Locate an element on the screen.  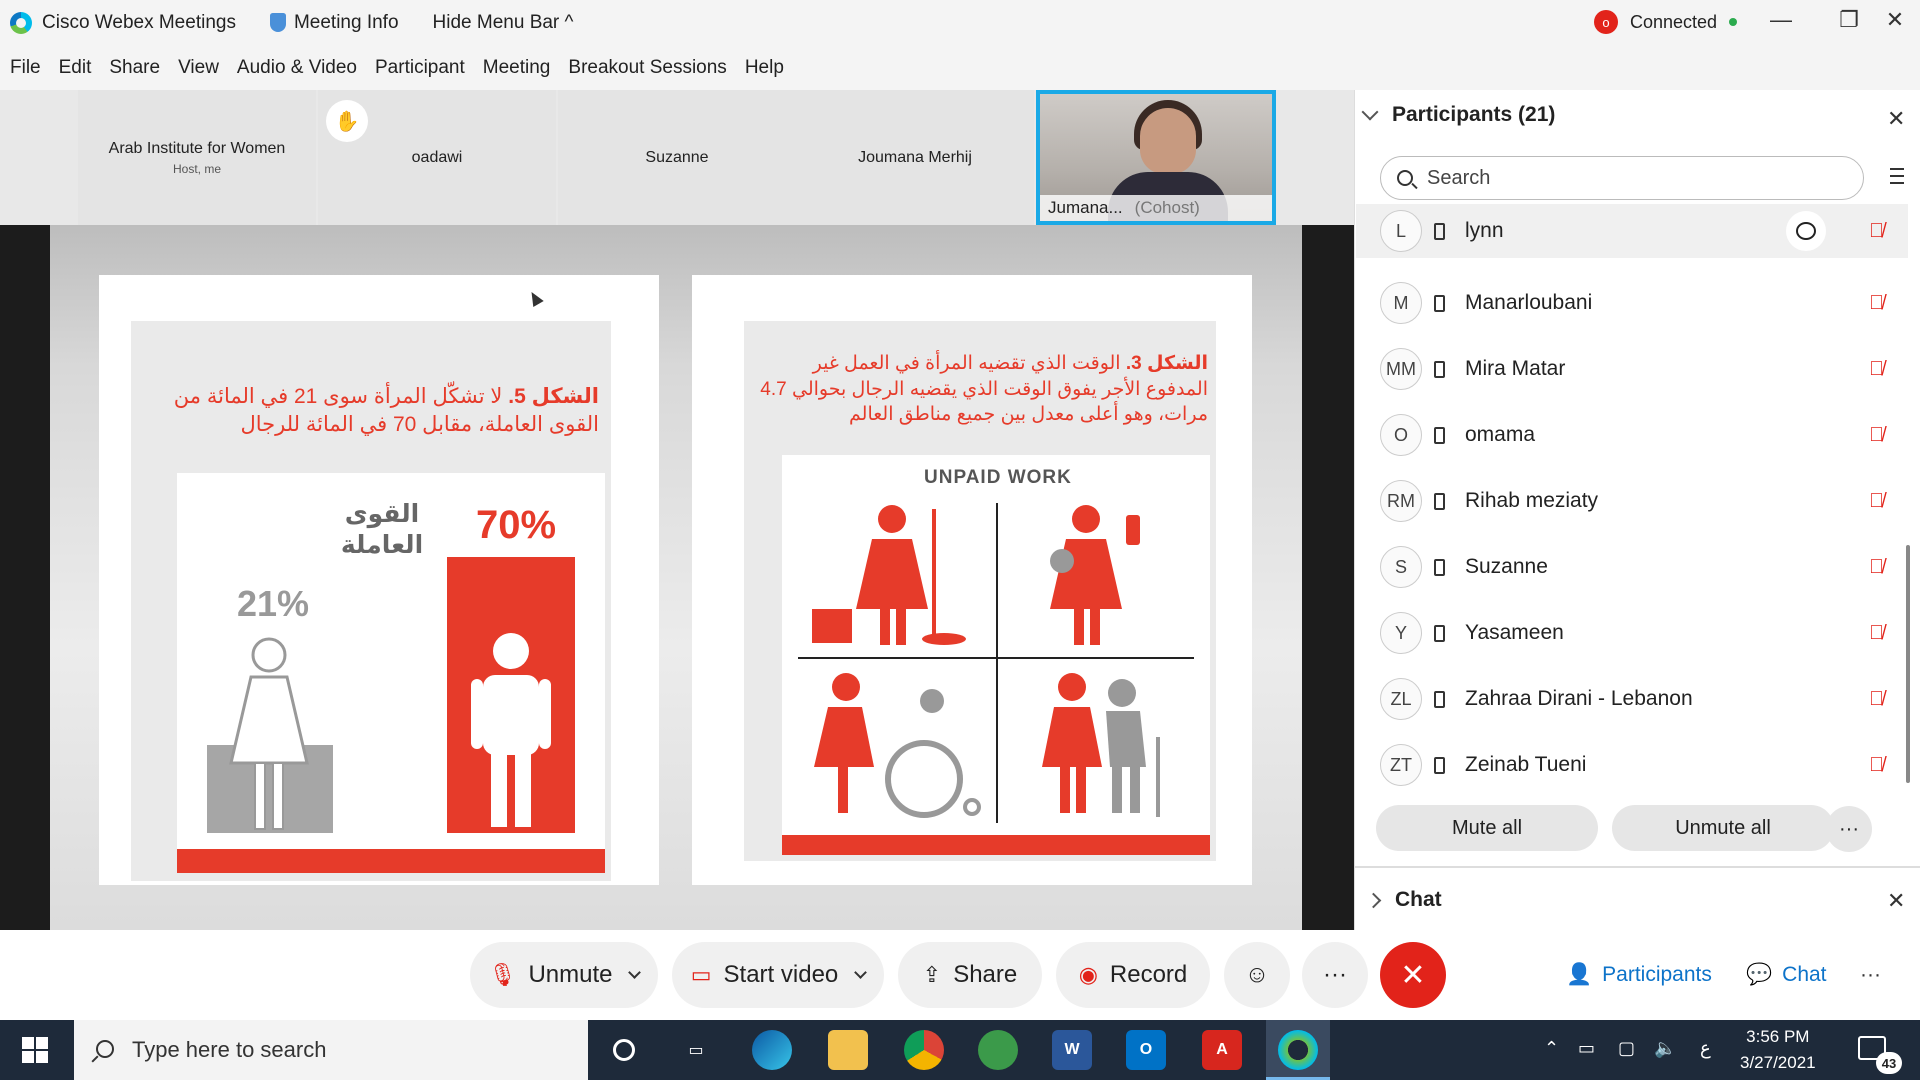
menu-meeting: Meeting is located at coordinates (517, 68).